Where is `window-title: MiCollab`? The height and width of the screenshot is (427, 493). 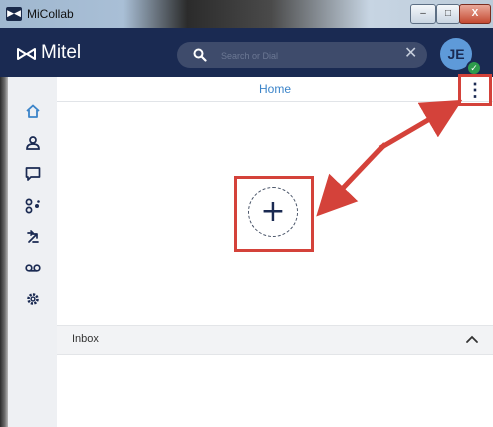 window-title: MiCollab is located at coordinates (50, 14).